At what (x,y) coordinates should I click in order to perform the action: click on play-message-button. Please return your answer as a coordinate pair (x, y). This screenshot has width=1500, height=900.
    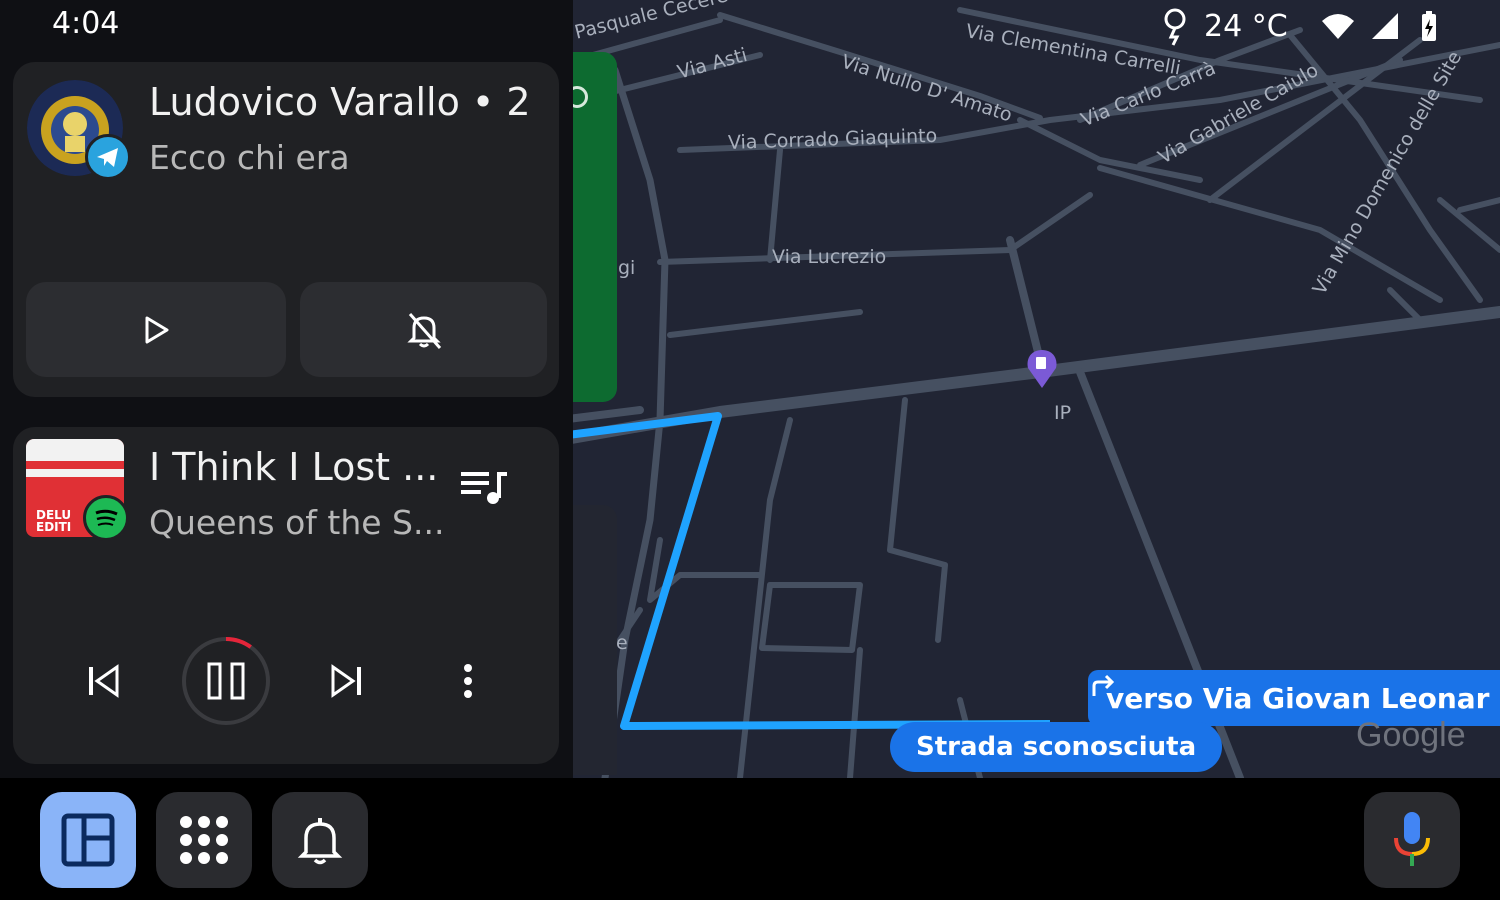
    Looking at the image, I should click on (156, 329).